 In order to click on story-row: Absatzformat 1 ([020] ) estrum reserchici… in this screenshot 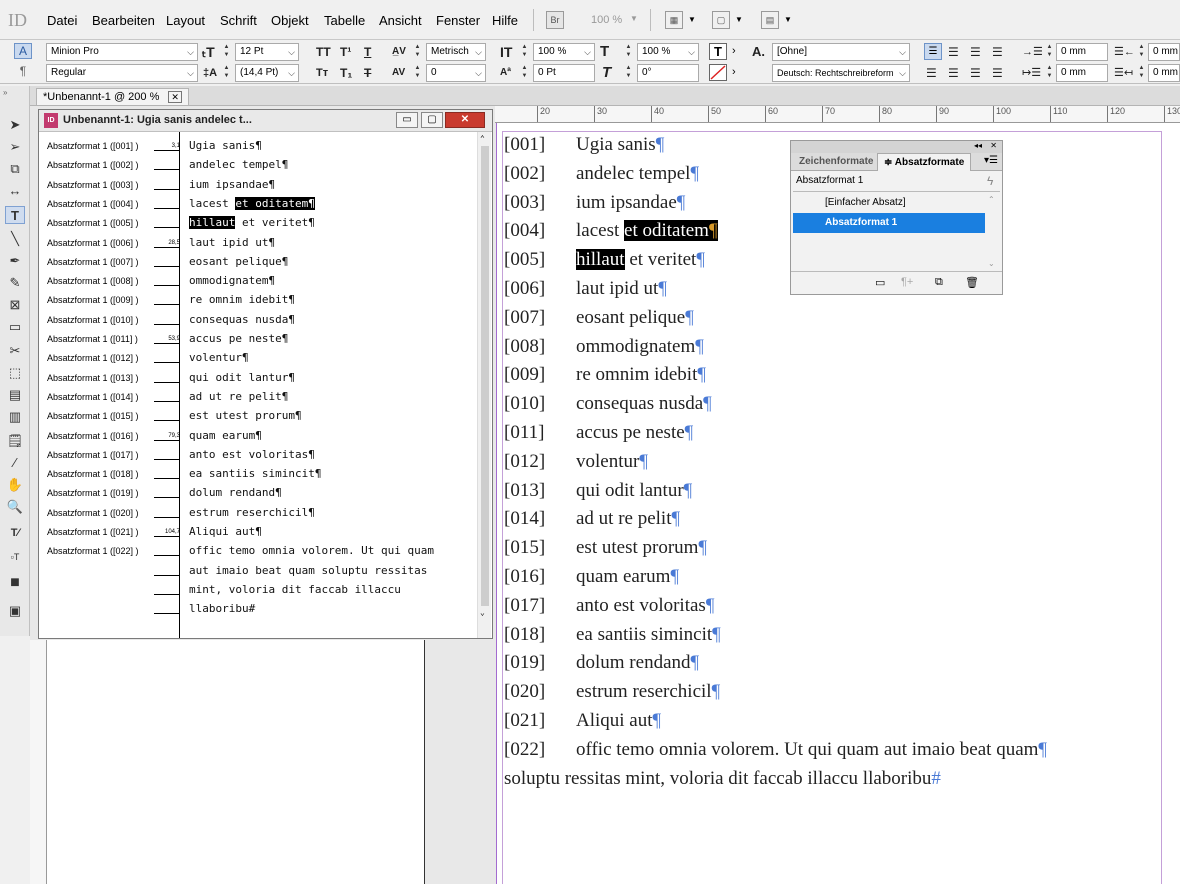, I will do `click(265, 512)`.